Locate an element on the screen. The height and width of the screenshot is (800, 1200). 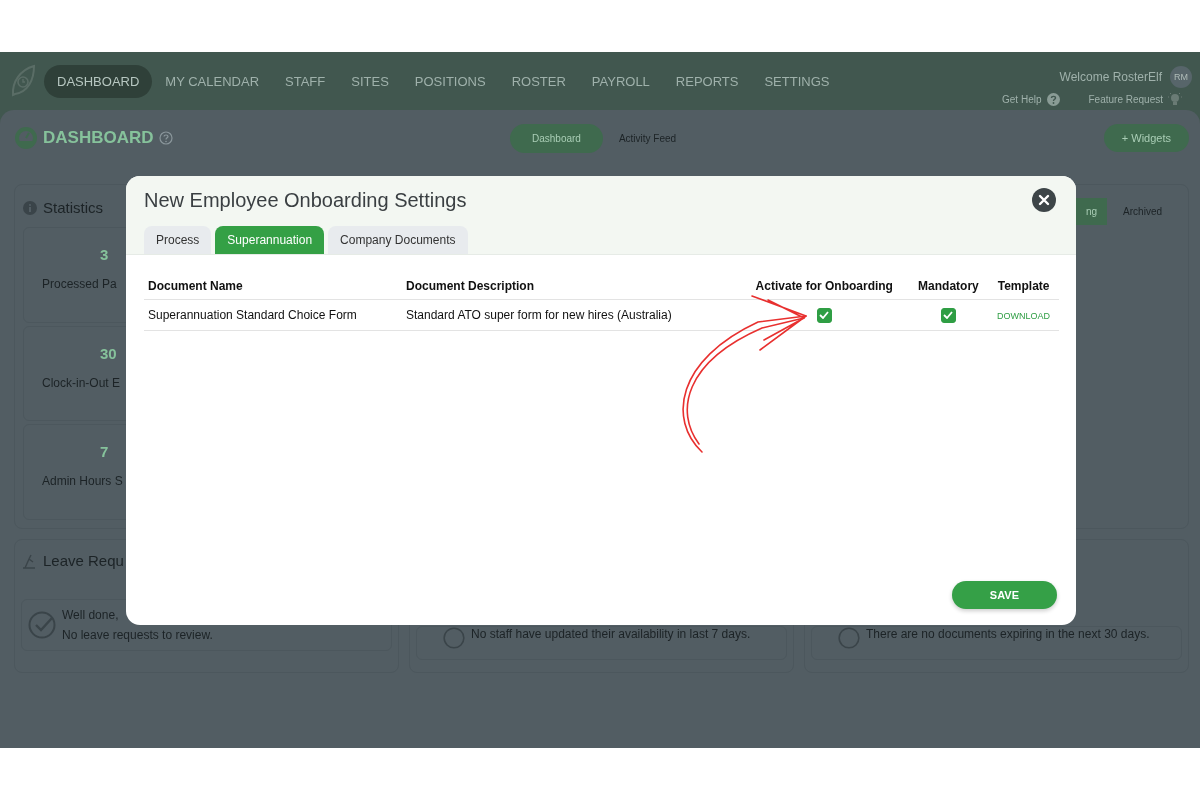
feature-request-link: Feature Request is located at coordinates (1125, 99).